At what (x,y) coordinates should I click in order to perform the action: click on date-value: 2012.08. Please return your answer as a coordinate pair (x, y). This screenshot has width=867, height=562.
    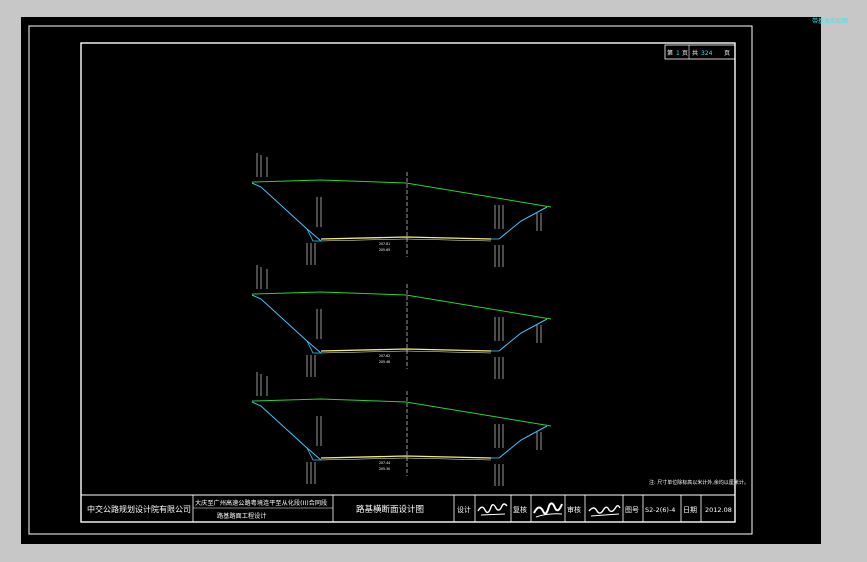
    Looking at the image, I should click on (718, 510).